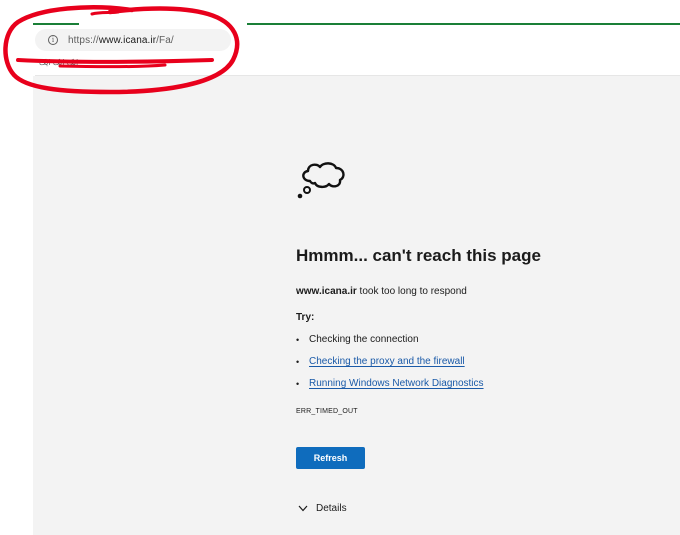 The image size is (680, 535). I want to click on error-message: www.icana.ir took too long to respond, so click(381, 291).